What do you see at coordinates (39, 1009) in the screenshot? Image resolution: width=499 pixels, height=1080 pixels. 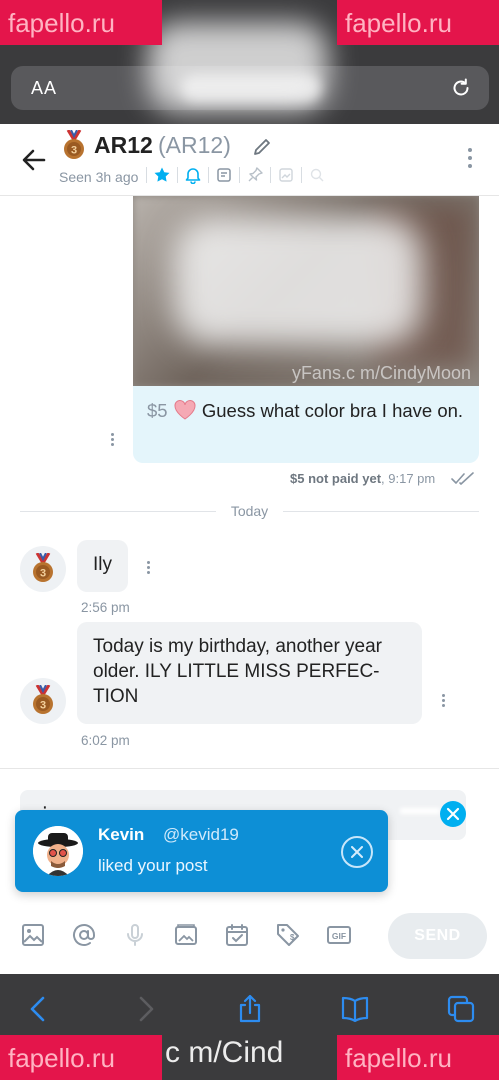 I see `back-chevron-icon` at bounding box center [39, 1009].